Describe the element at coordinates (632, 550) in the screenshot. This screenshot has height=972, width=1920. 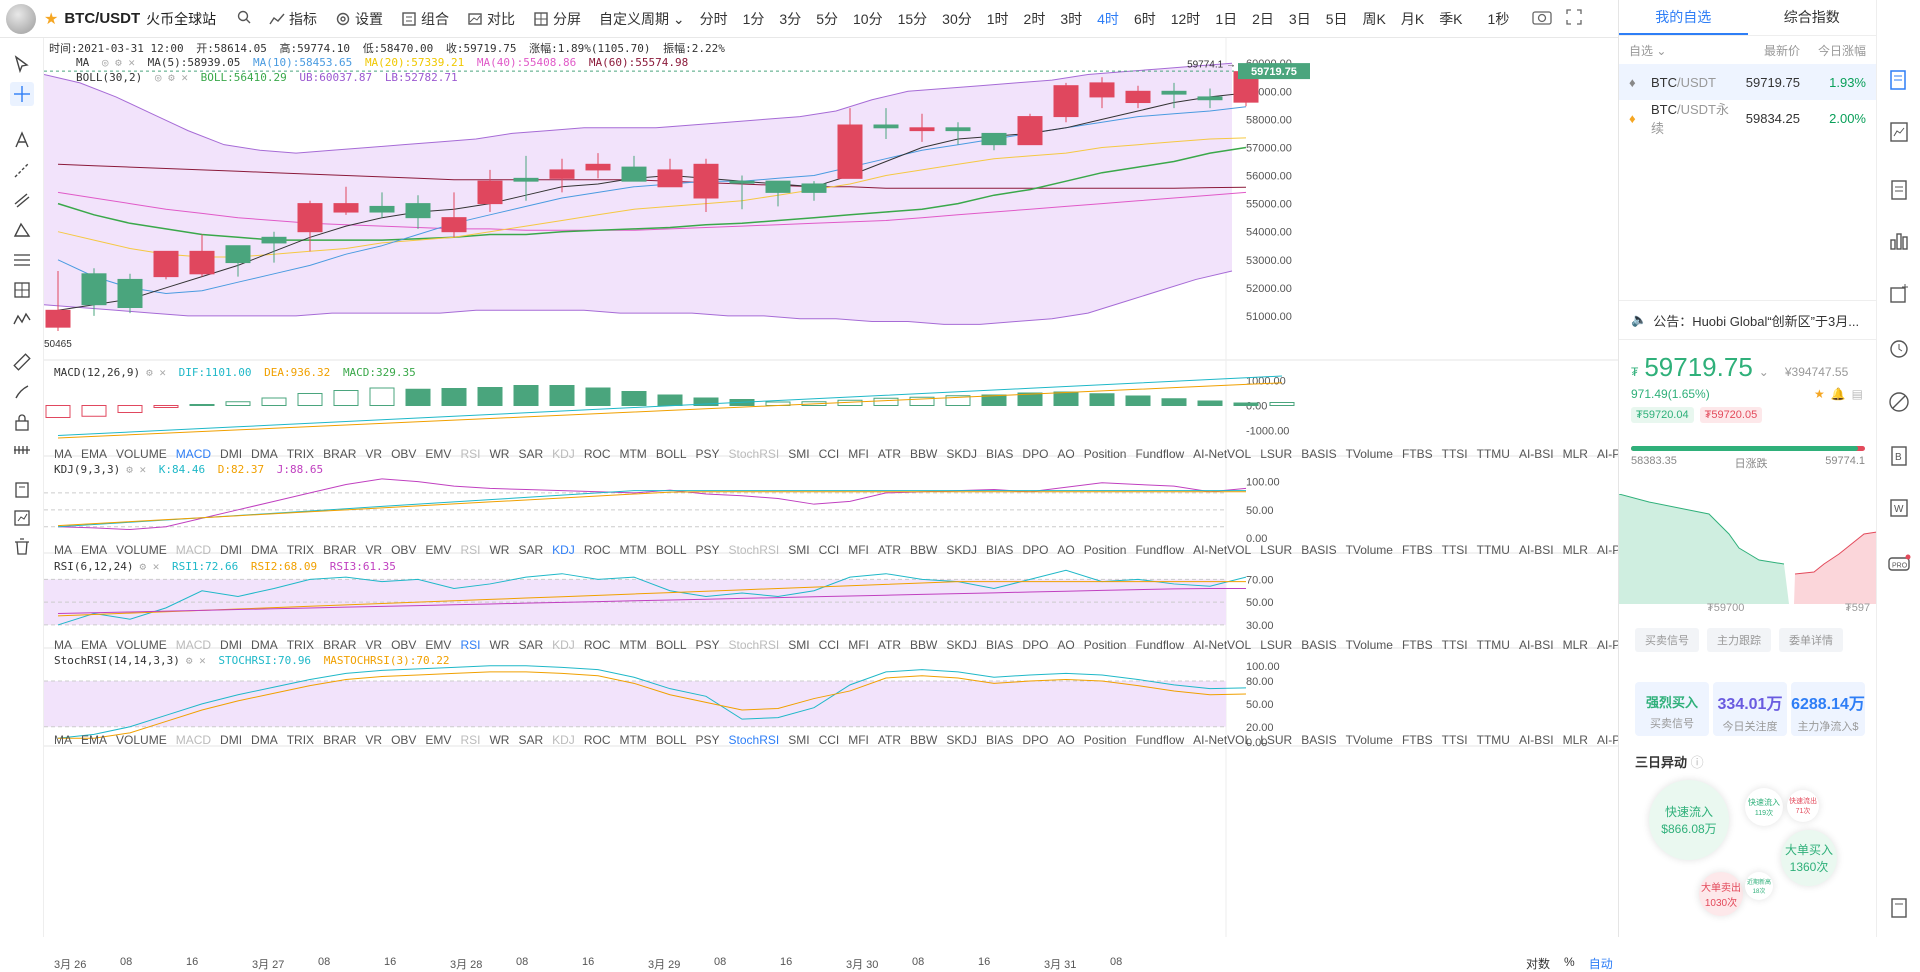
I see `indicator-tab-mtm: MTM` at that location.